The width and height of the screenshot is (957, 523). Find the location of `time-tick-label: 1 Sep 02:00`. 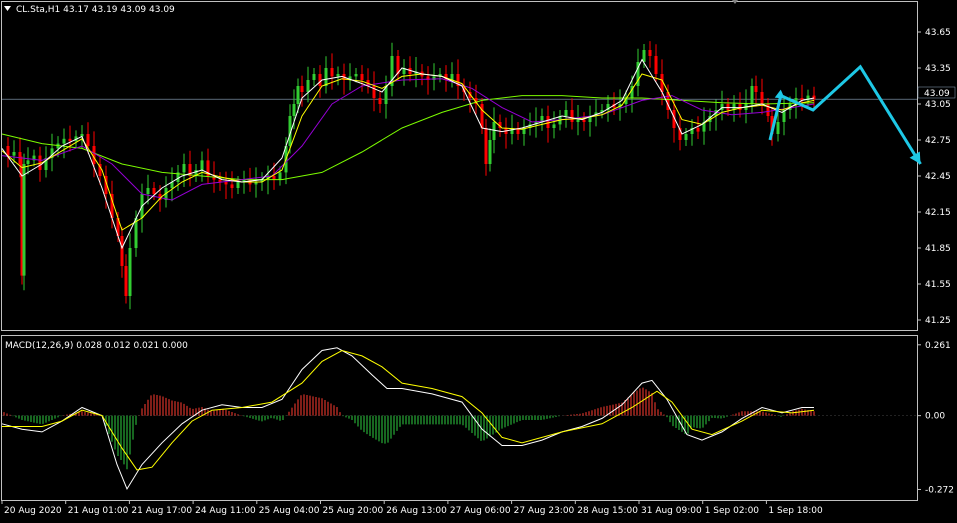

time-tick-label: 1 Sep 02:00 is located at coordinates (732, 511).